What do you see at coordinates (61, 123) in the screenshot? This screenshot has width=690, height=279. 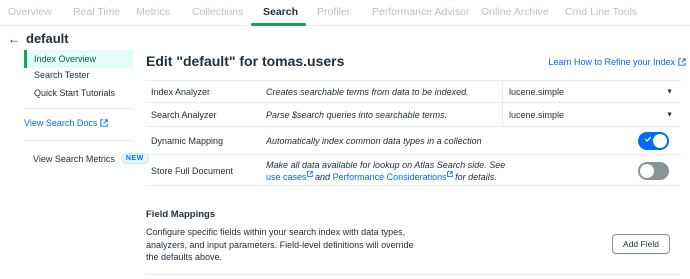 I see `view-search-docs-label: View Search Docs` at bounding box center [61, 123].